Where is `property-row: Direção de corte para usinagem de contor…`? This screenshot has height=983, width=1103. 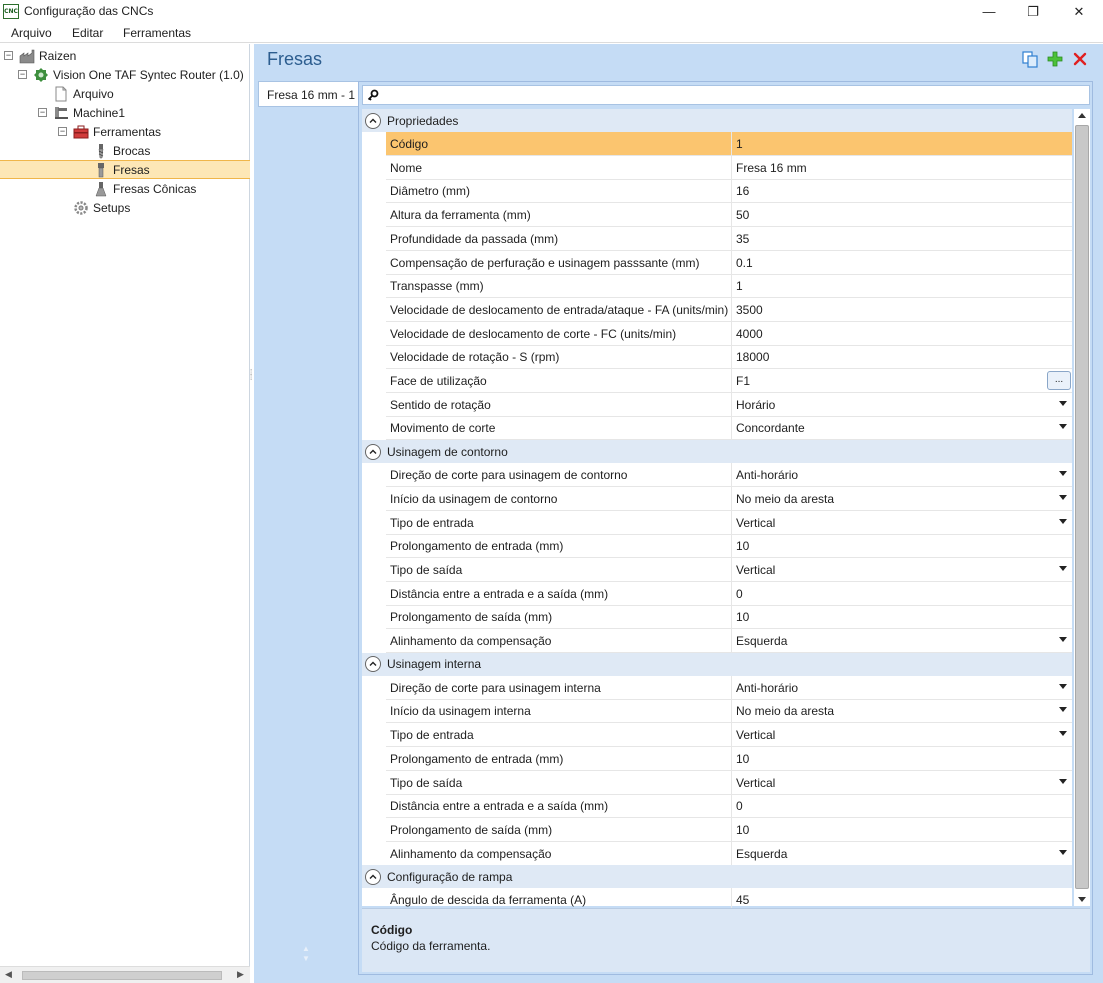 property-row: Direção de corte para usinagem de contor… is located at coordinates (729, 475).